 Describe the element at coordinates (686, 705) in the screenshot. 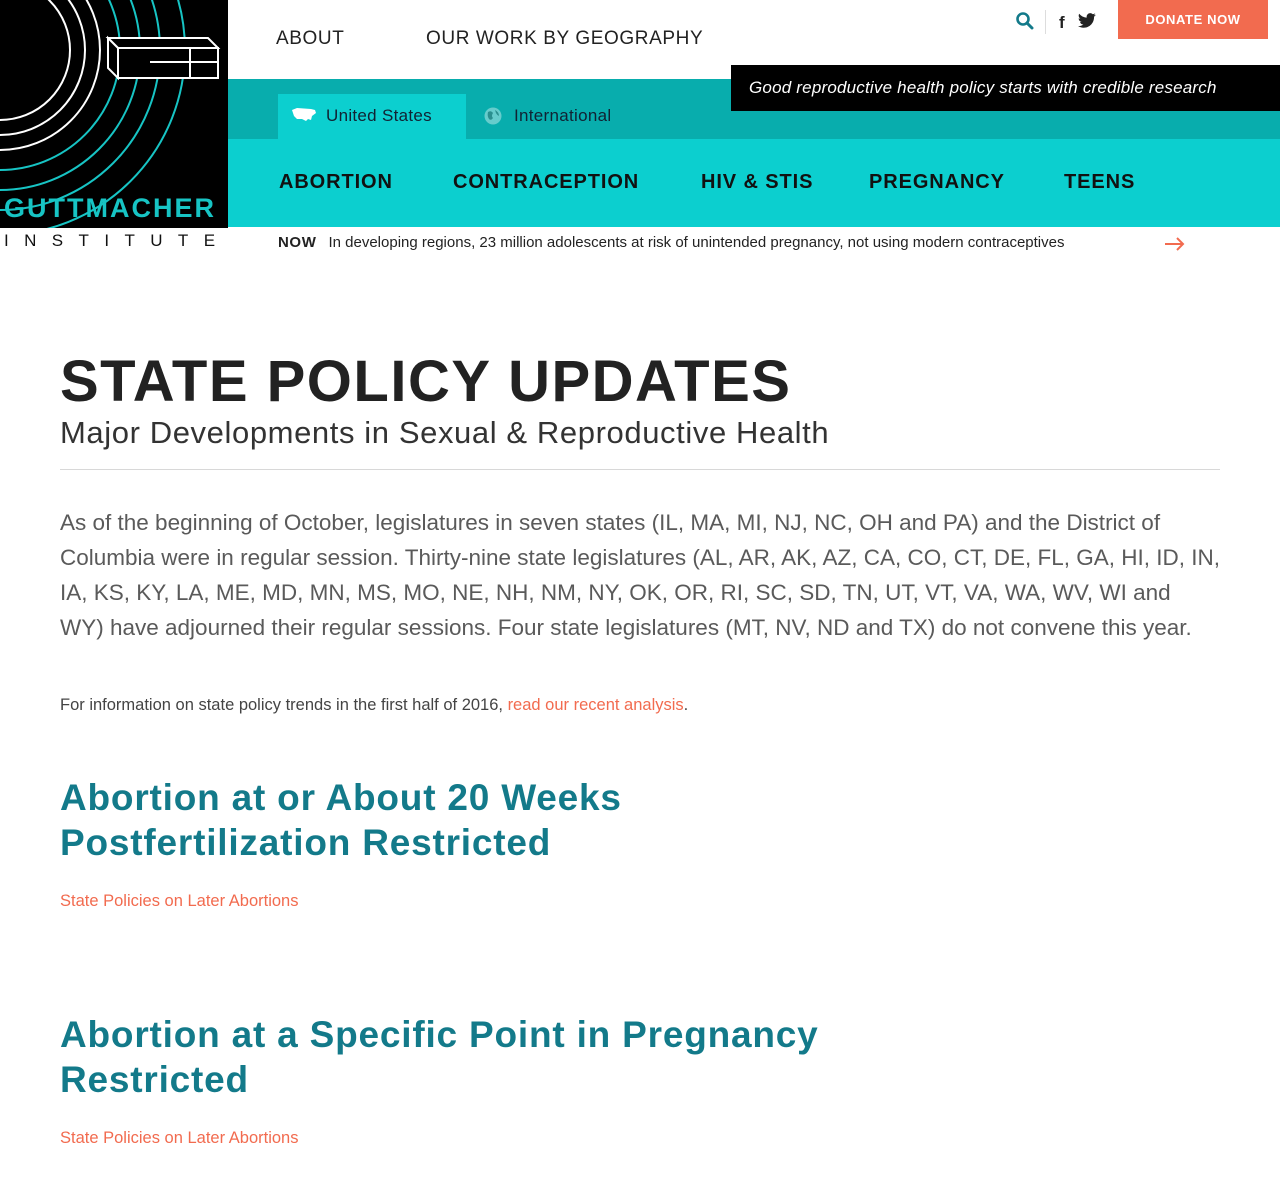

I see `info-suffix: .` at that location.